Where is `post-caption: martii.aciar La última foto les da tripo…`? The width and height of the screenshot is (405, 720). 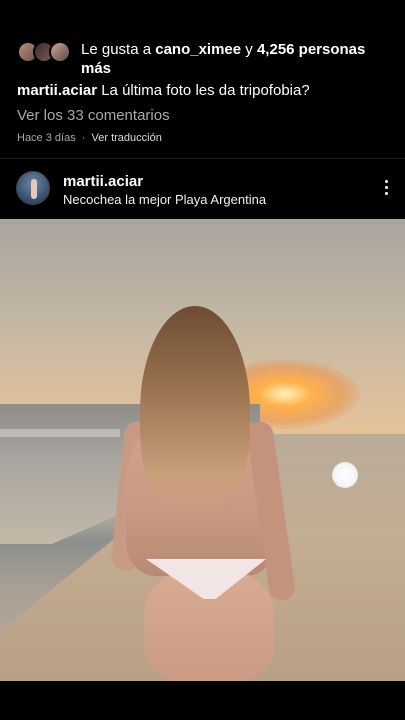 post-caption: martii.aciar La última foto les da tripo… is located at coordinates (207, 90).